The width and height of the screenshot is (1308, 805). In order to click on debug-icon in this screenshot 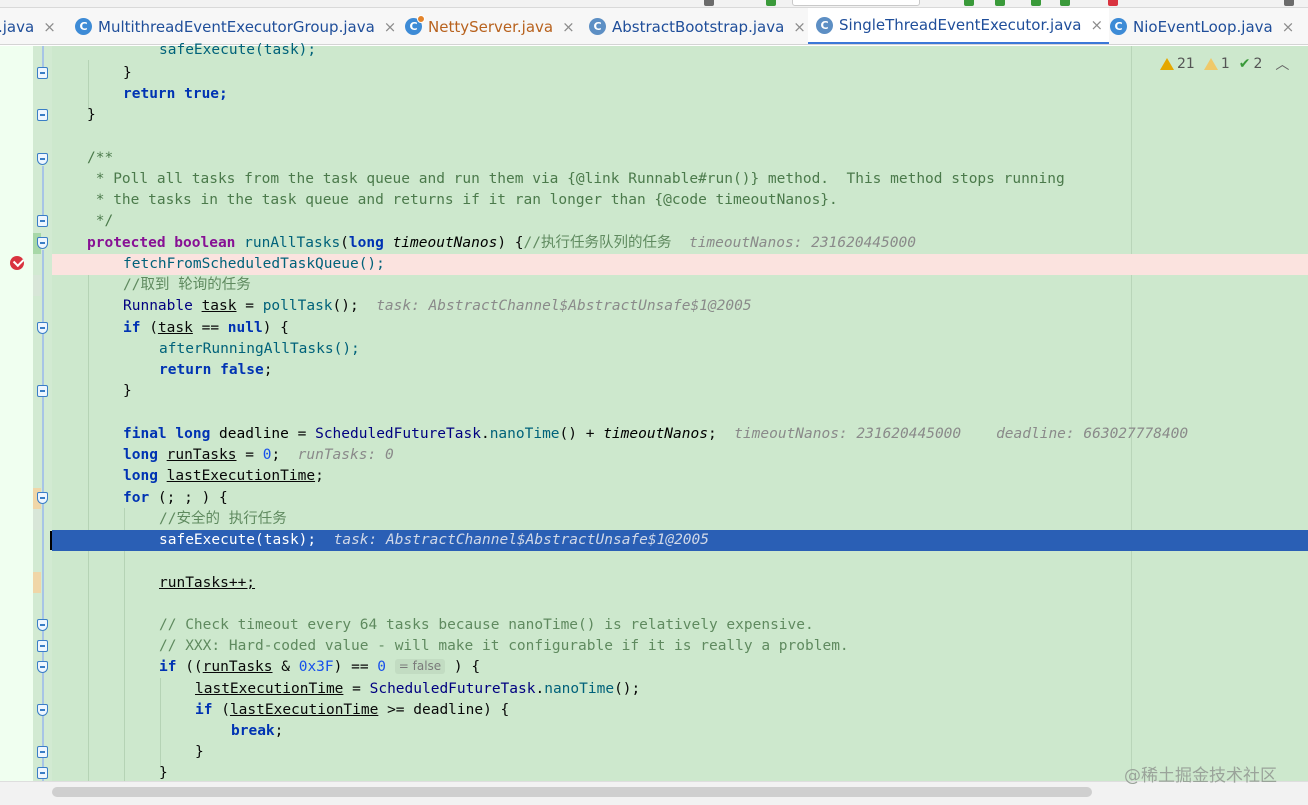, I will do `click(1000, 3)`.